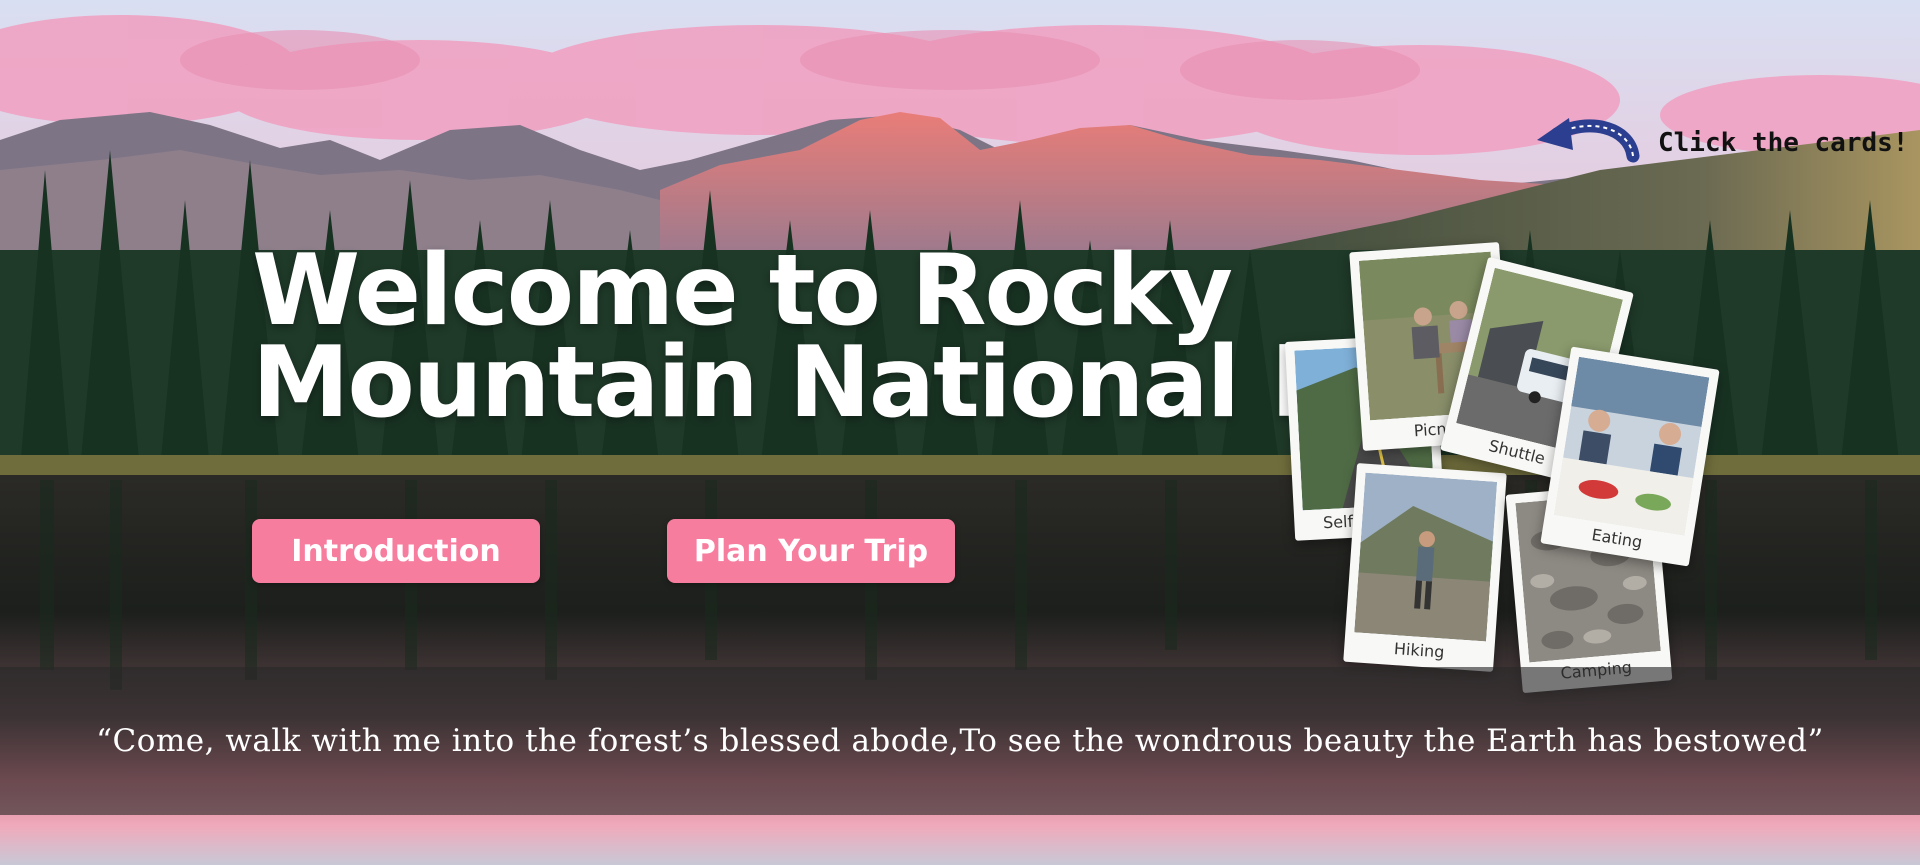  What do you see at coordinates (396, 551) in the screenshot?
I see `introduction-button: Introduction` at bounding box center [396, 551].